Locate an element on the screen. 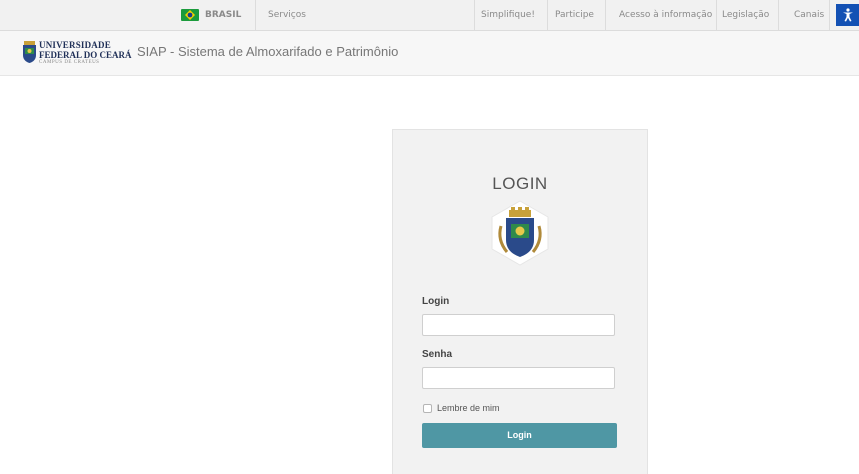 This screenshot has height=474, width=859. senha-input is located at coordinates (518, 378).